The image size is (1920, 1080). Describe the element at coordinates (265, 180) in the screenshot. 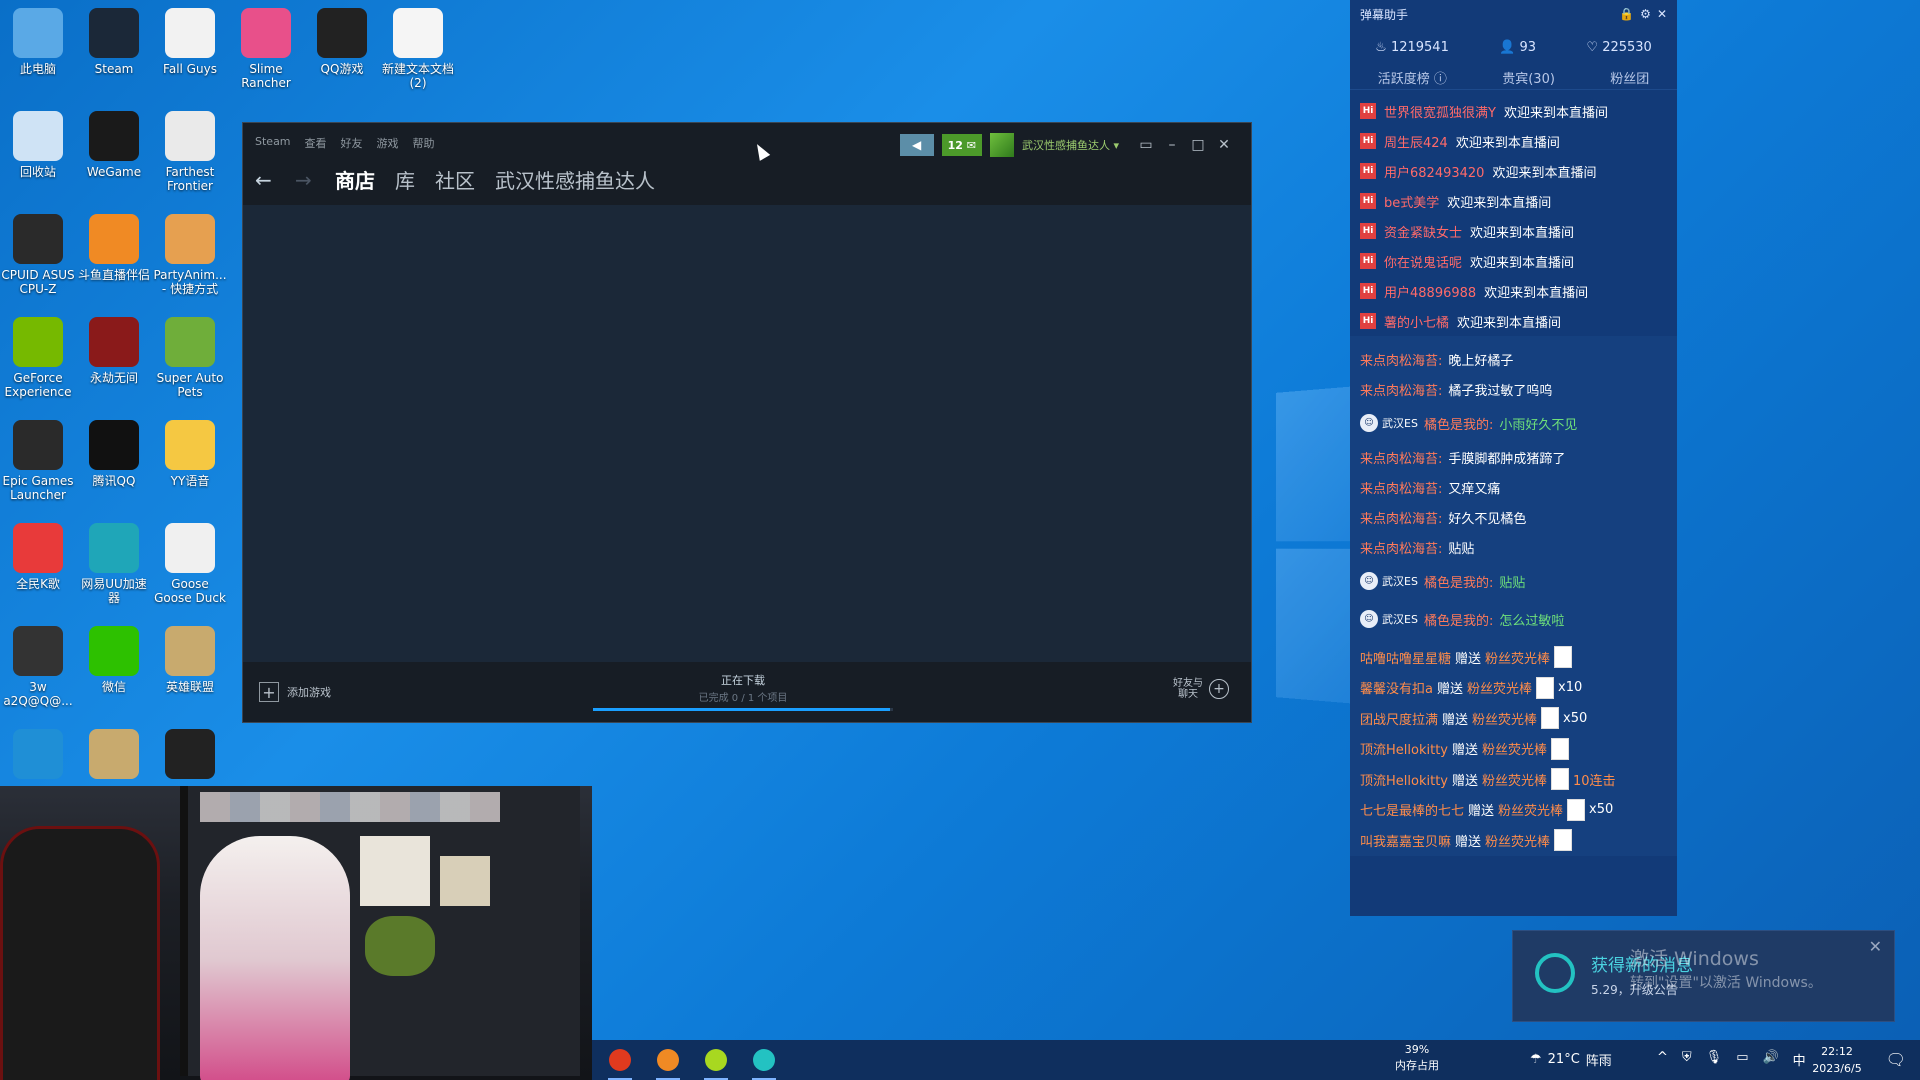

I see `back-arrow-icon: ←` at that location.